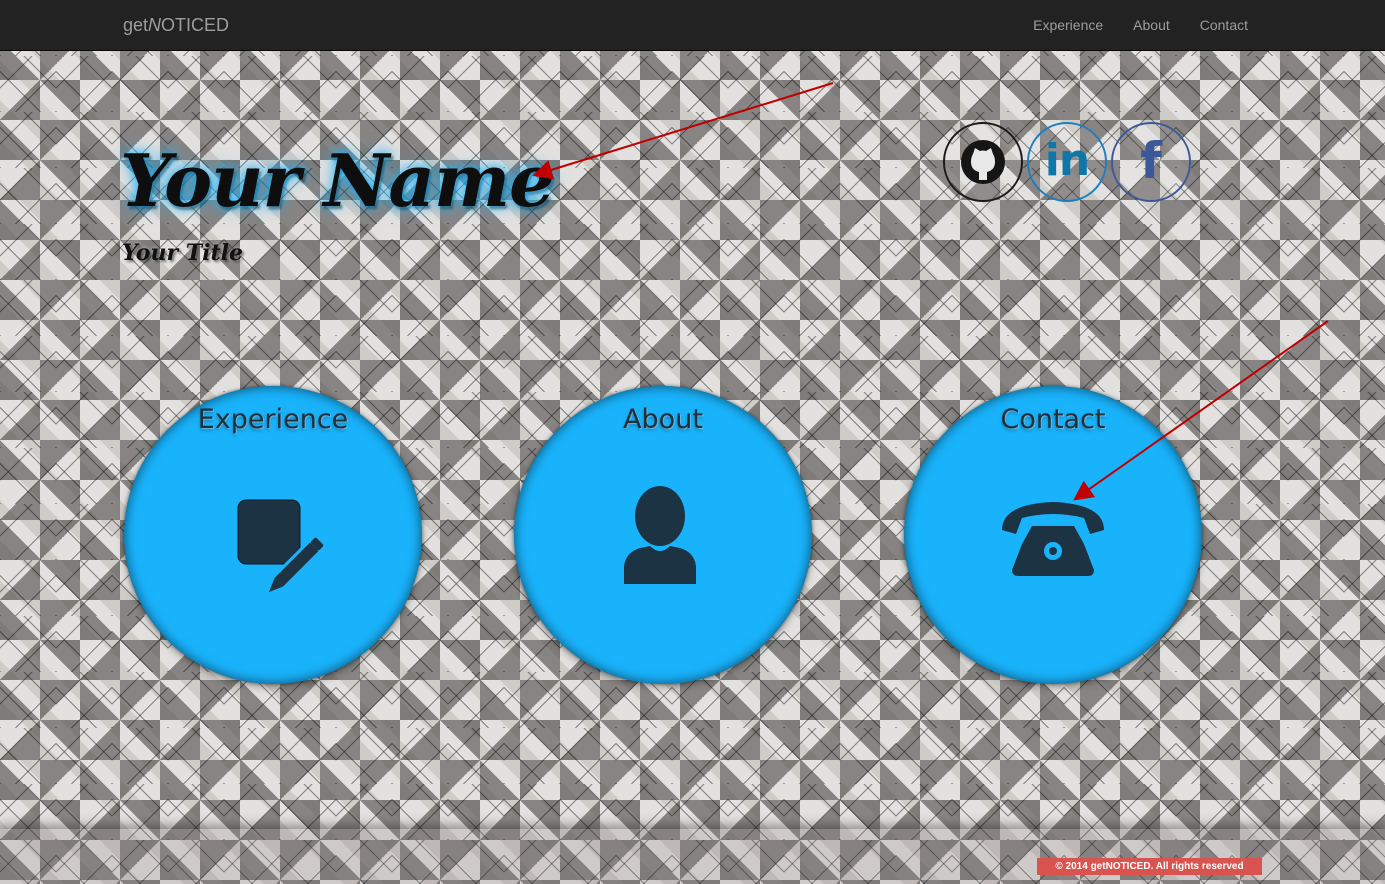  Describe the element at coordinates (1149, 866) in the screenshot. I see `copyright-badge: © 2014 getNOTICED. All rights reserved` at that location.